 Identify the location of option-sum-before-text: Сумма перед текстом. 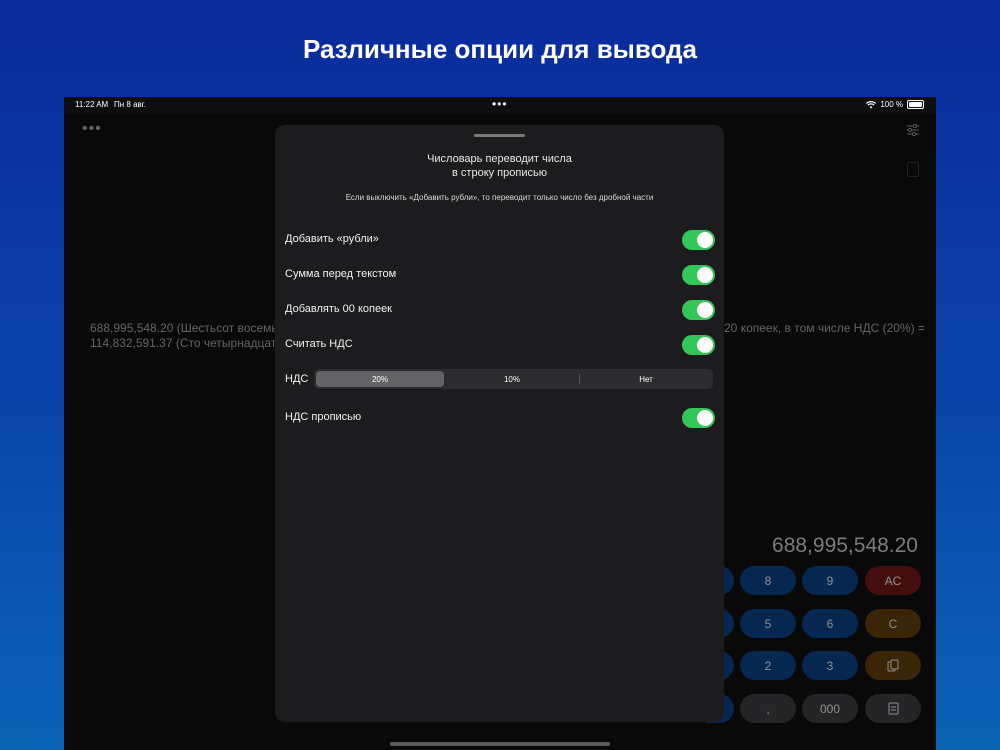
(500, 275).